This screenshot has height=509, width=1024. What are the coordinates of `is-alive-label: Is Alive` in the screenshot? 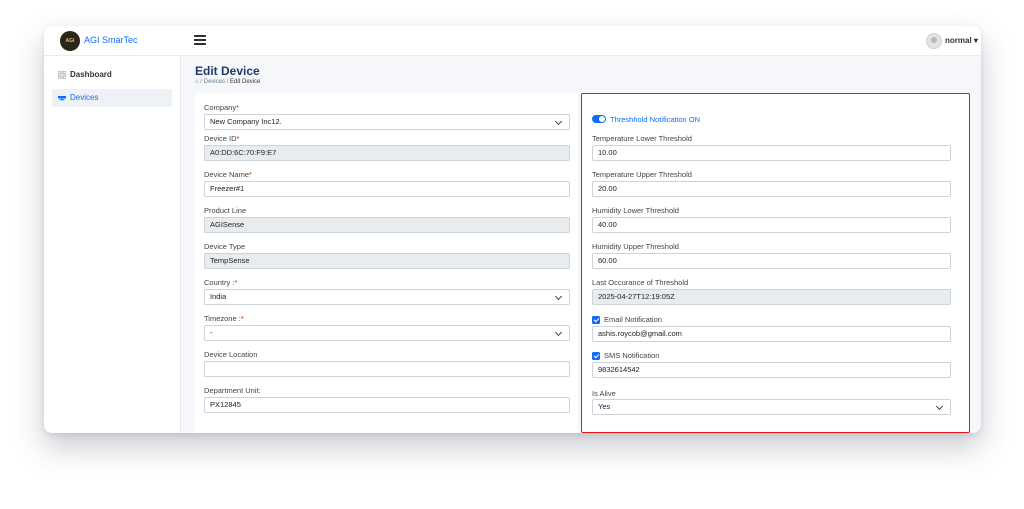 It's located at (604, 393).